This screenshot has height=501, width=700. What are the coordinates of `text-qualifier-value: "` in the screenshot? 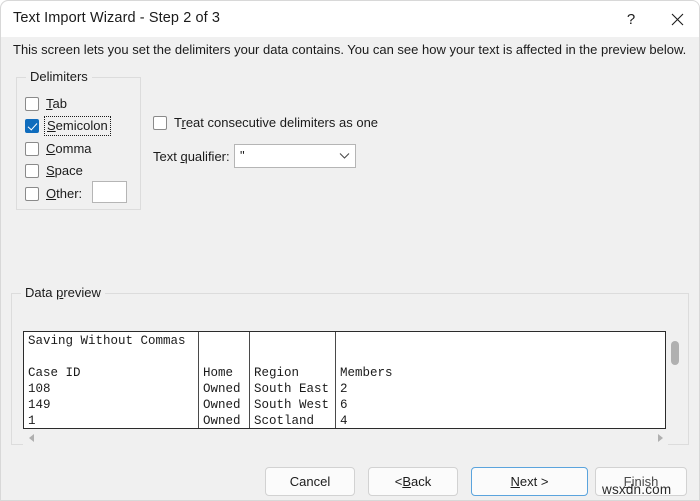 It's located at (242, 156).